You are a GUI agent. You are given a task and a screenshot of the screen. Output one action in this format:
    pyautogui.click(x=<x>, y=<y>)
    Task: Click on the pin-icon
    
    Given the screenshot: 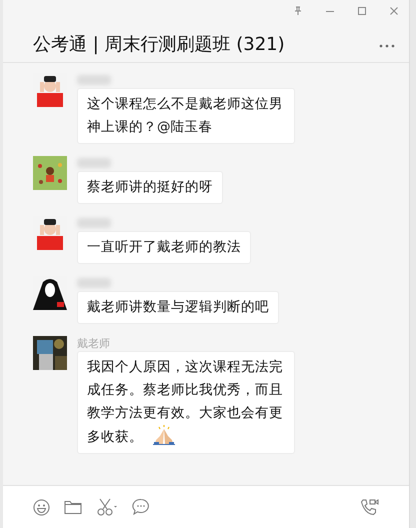 What is the action you would take?
    pyautogui.click(x=298, y=11)
    